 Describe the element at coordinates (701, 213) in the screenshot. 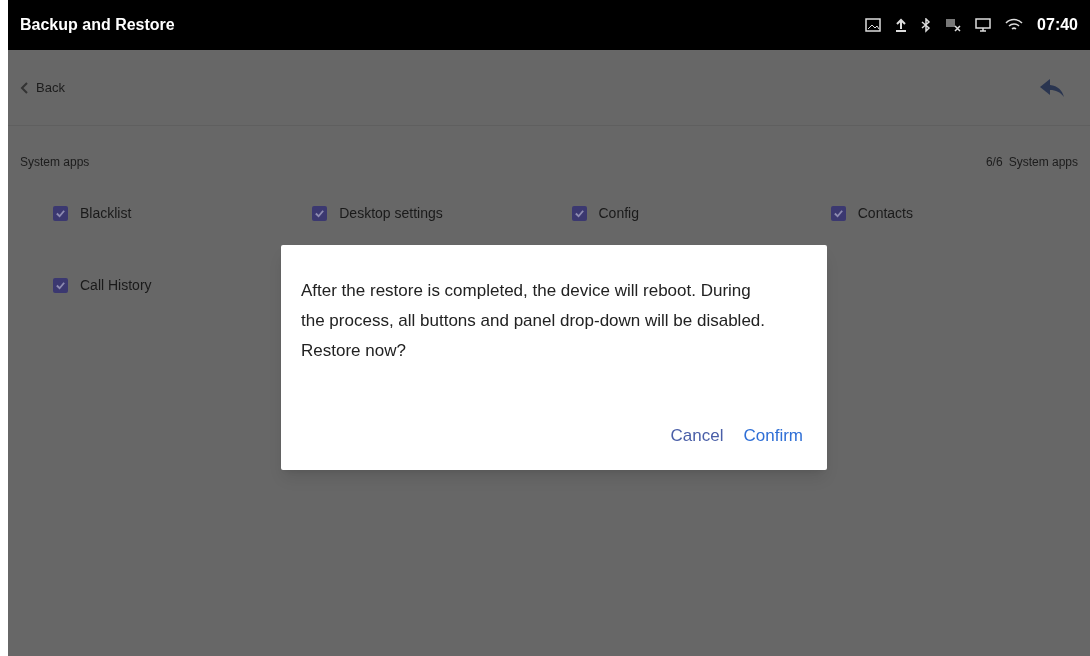

I see `app-checkbox-item: Config` at that location.